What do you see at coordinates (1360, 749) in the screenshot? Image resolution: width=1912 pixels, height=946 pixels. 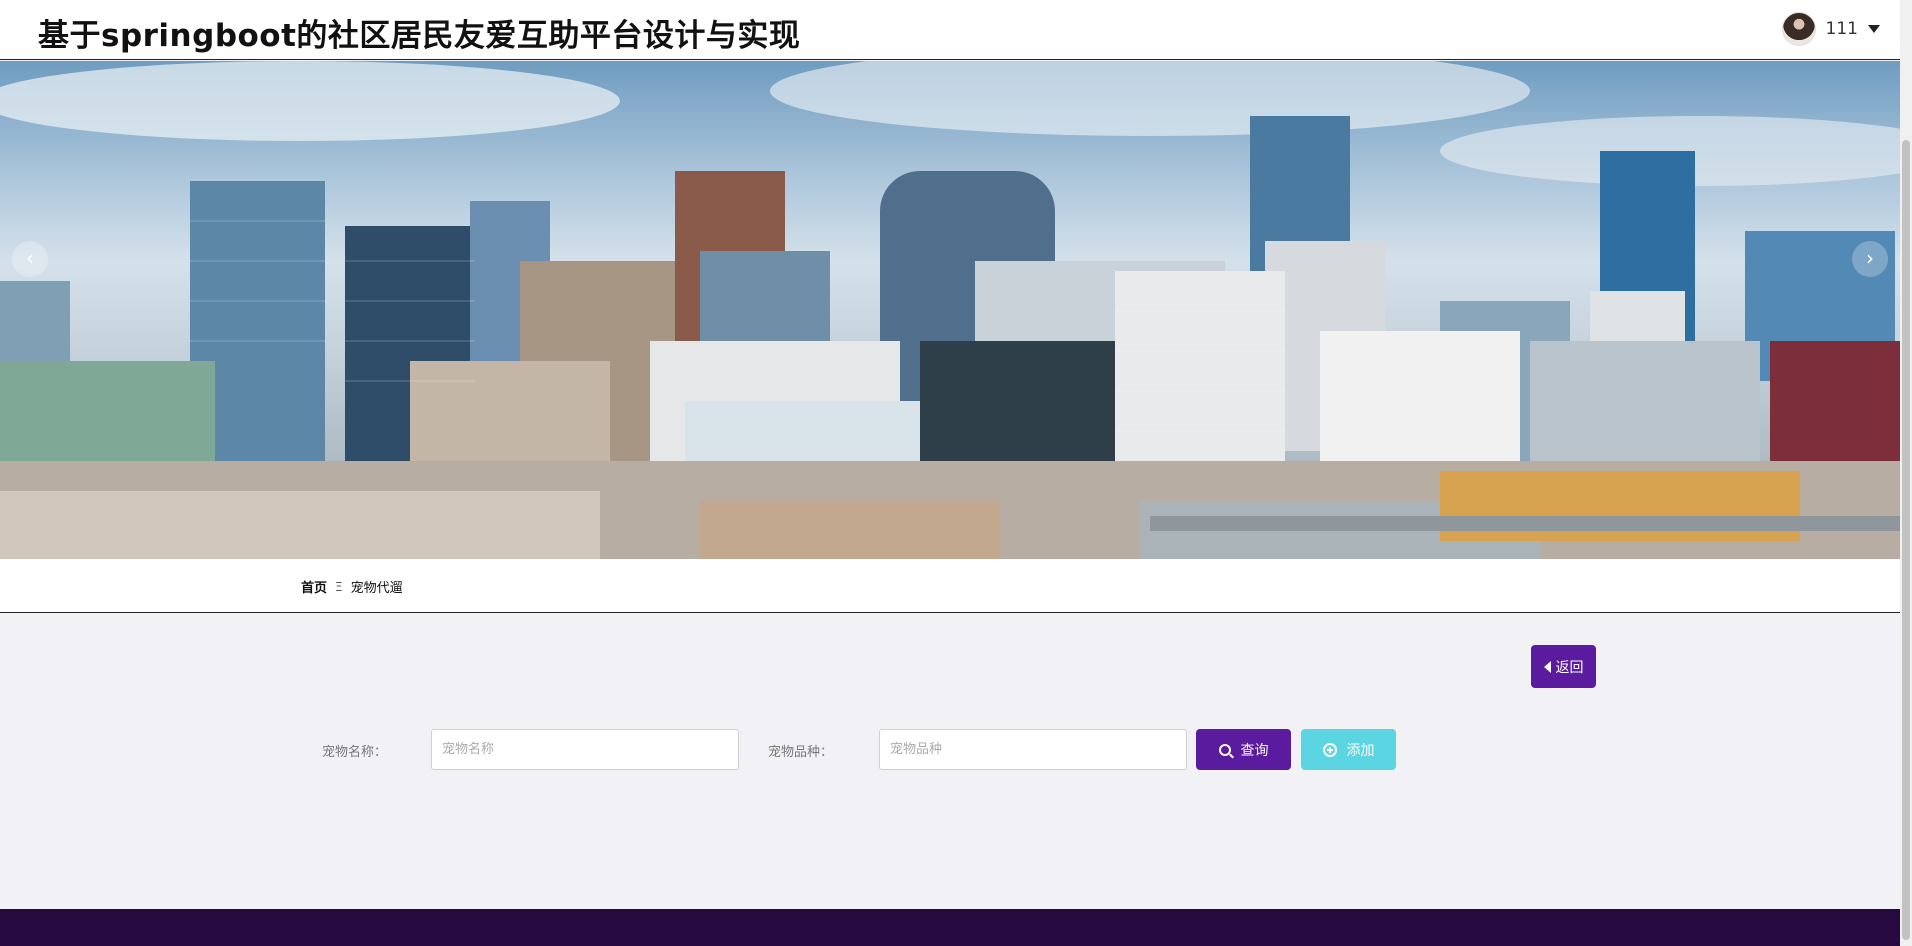 I see `add-button-label: 添加` at bounding box center [1360, 749].